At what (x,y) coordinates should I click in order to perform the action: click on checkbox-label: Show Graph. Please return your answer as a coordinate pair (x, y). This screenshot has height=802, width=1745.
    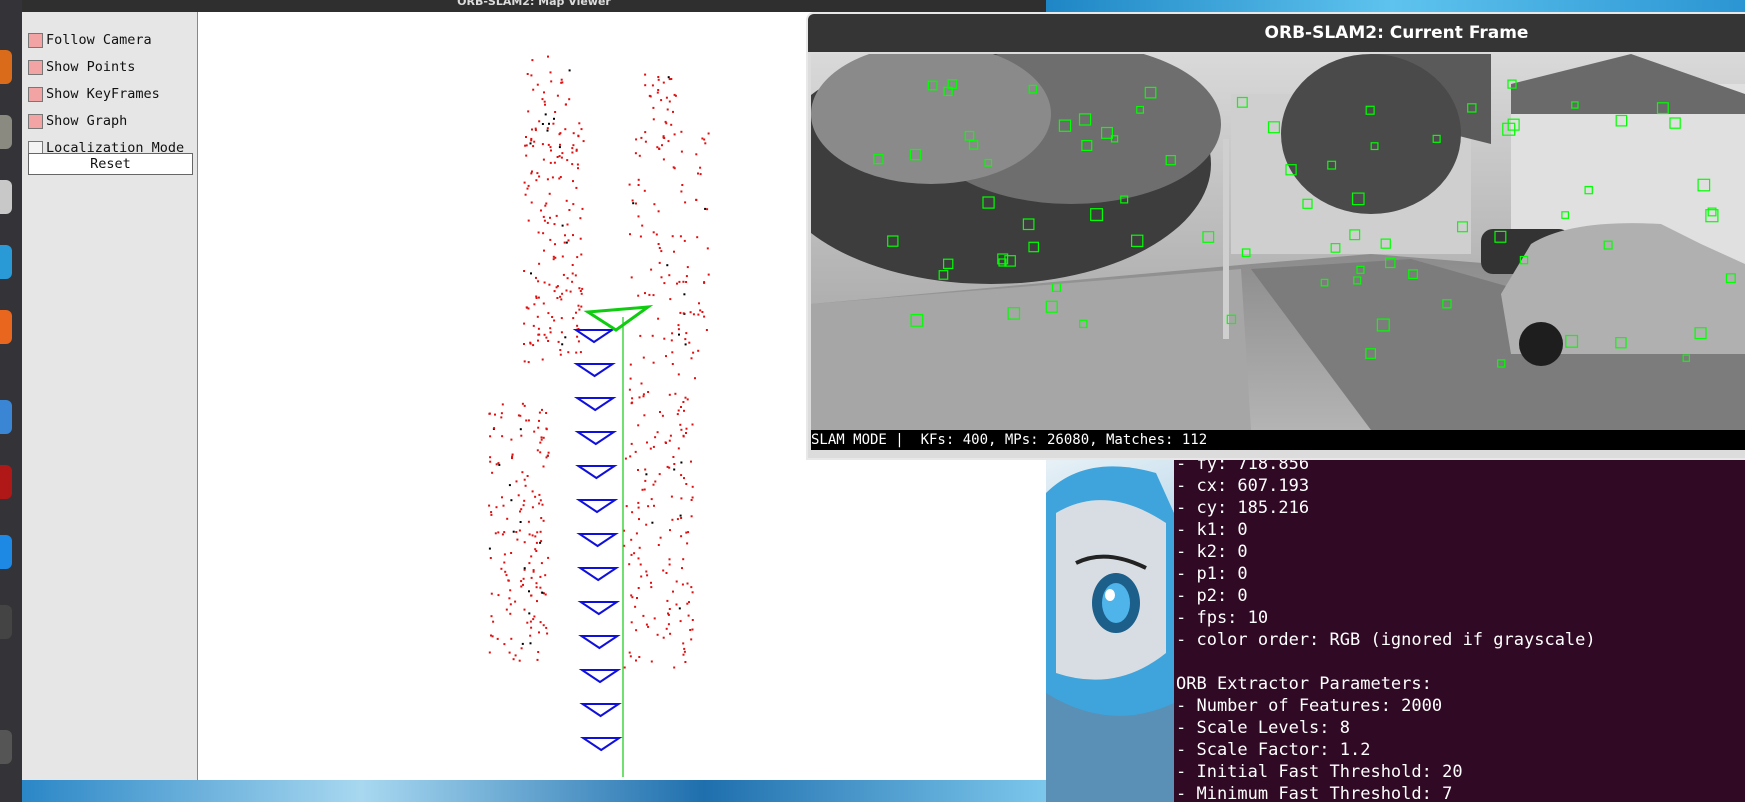
    Looking at the image, I should click on (87, 121).